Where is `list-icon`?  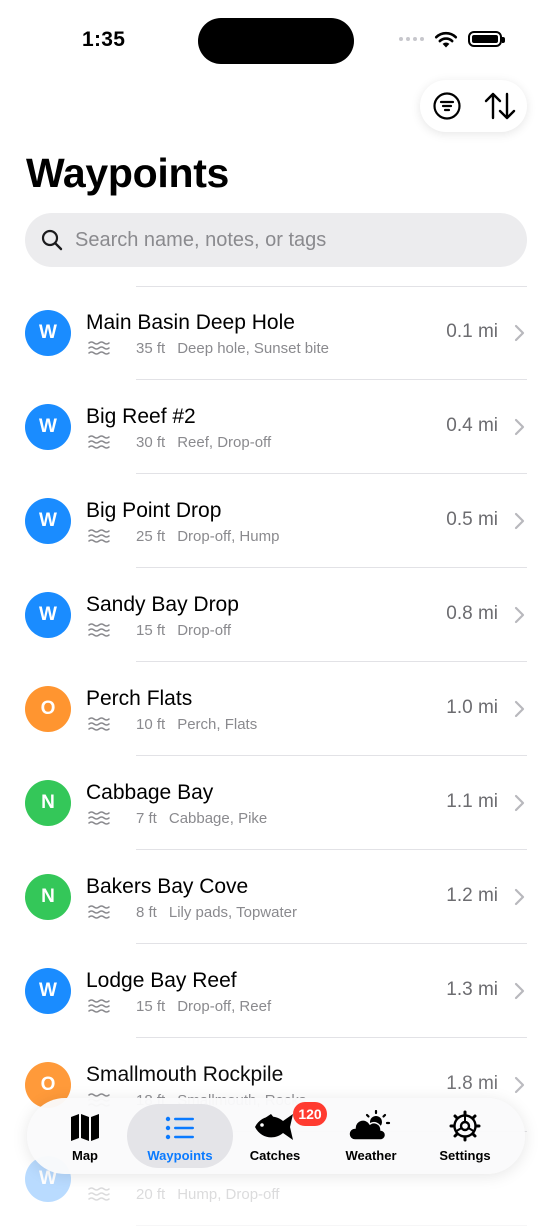
list-icon is located at coordinates (180, 1125).